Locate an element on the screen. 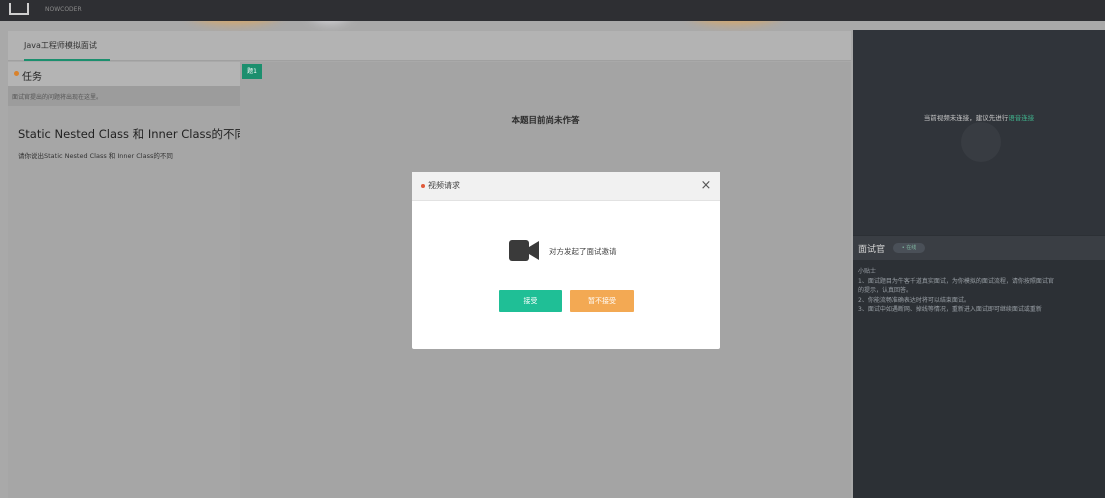 The image size is (1105, 498). dialog-header: 视频请求 is located at coordinates (566, 186).